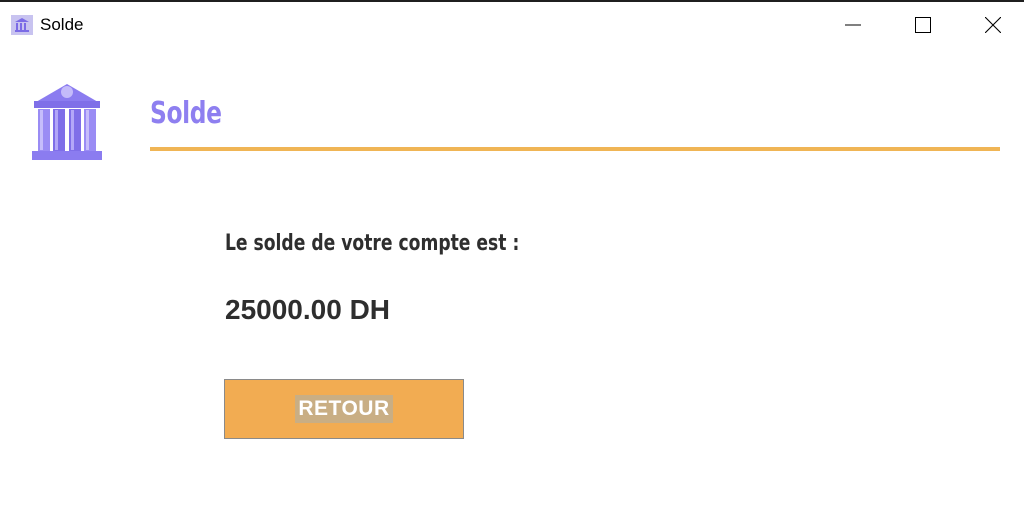  I want to click on close-button, so click(993, 25).